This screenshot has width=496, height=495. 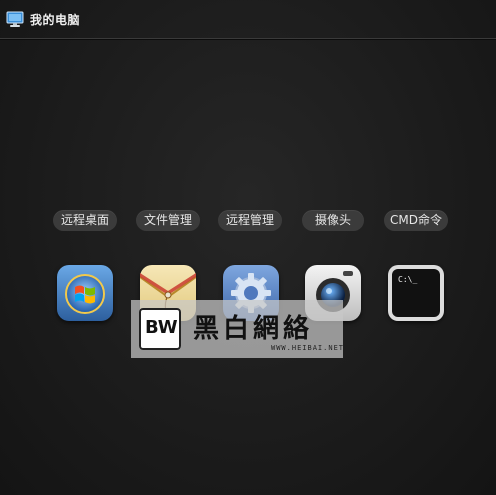 I want to click on title-bar: 我的电脑, so click(x=248, y=19).